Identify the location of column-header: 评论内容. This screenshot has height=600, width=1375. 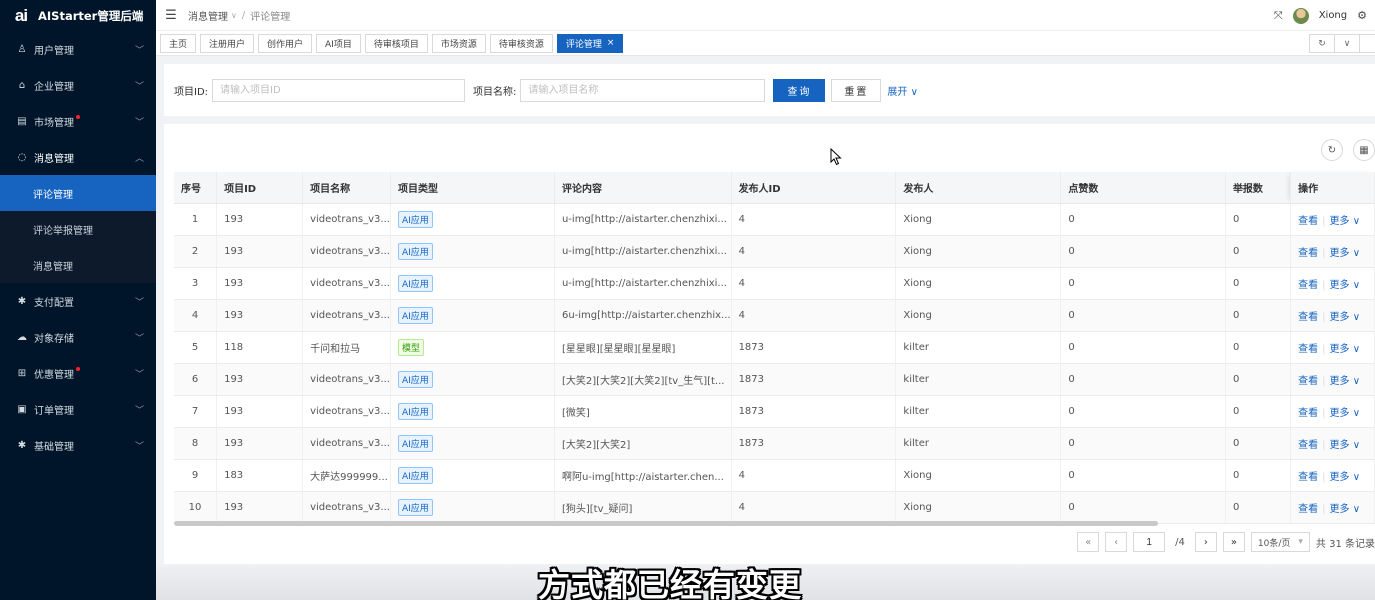
(643, 188).